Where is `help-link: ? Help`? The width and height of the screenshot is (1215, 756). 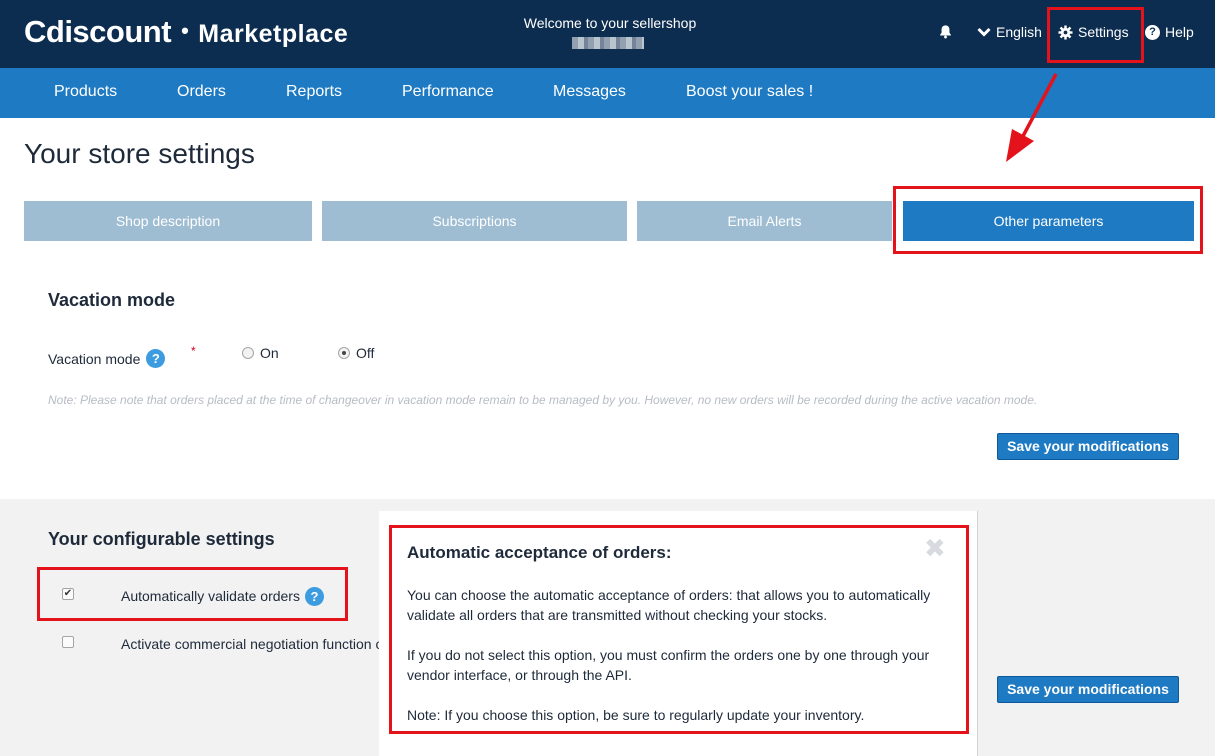
help-link: ? Help is located at coordinates (1169, 32).